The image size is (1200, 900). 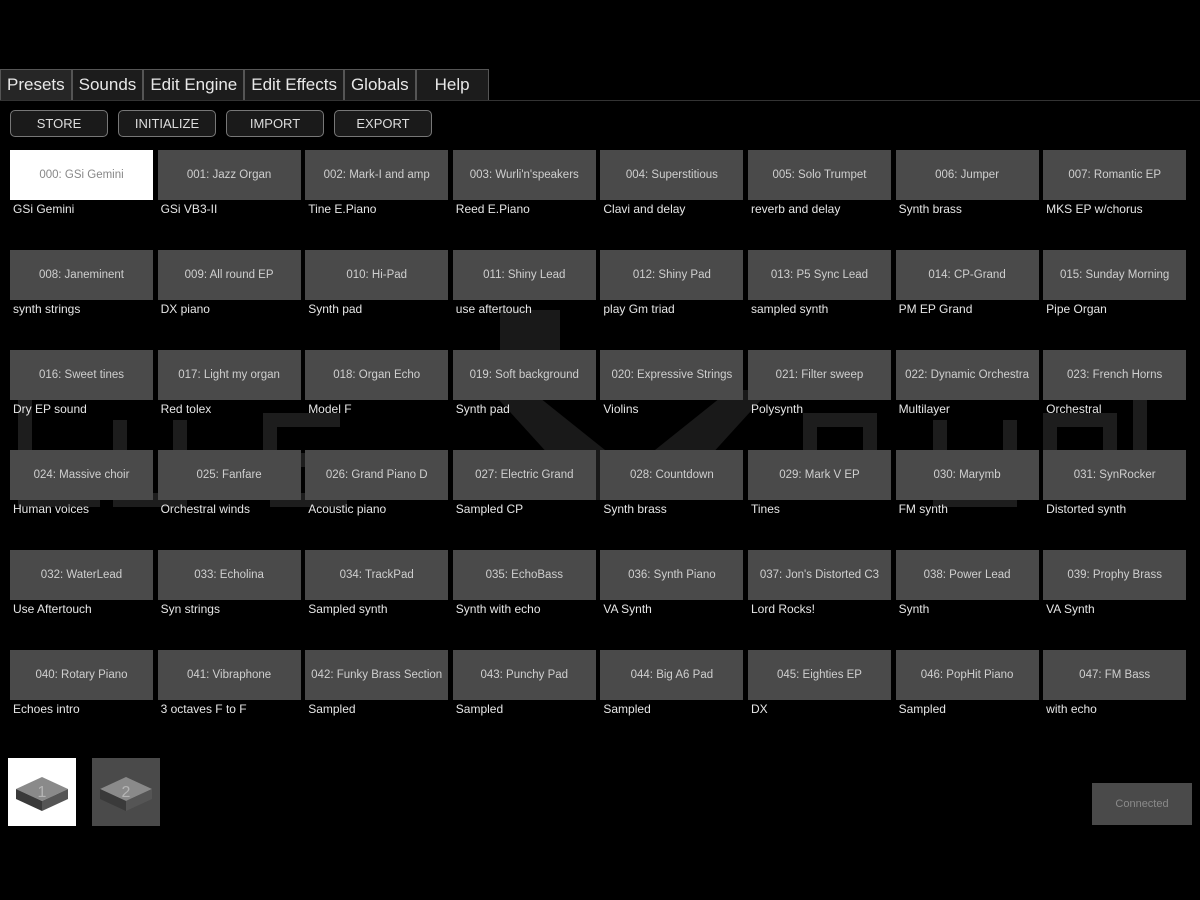 What do you see at coordinates (275, 123) in the screenshot?
I see `import-button: IMPORT` at bounding box center [275, 123].